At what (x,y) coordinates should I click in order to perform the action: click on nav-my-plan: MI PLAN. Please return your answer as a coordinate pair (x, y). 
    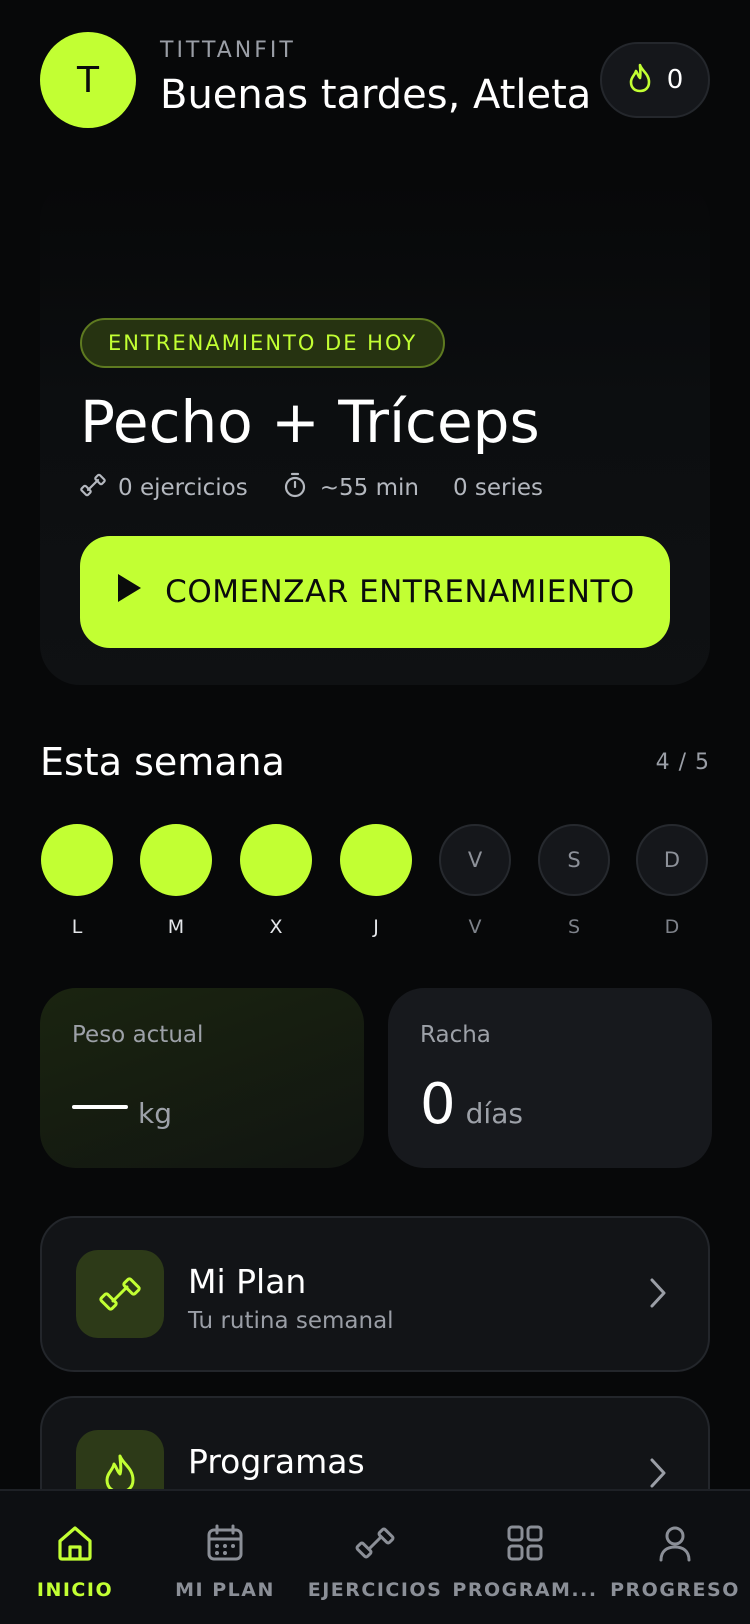
    Looking at the image, I should click on (225, 1557).